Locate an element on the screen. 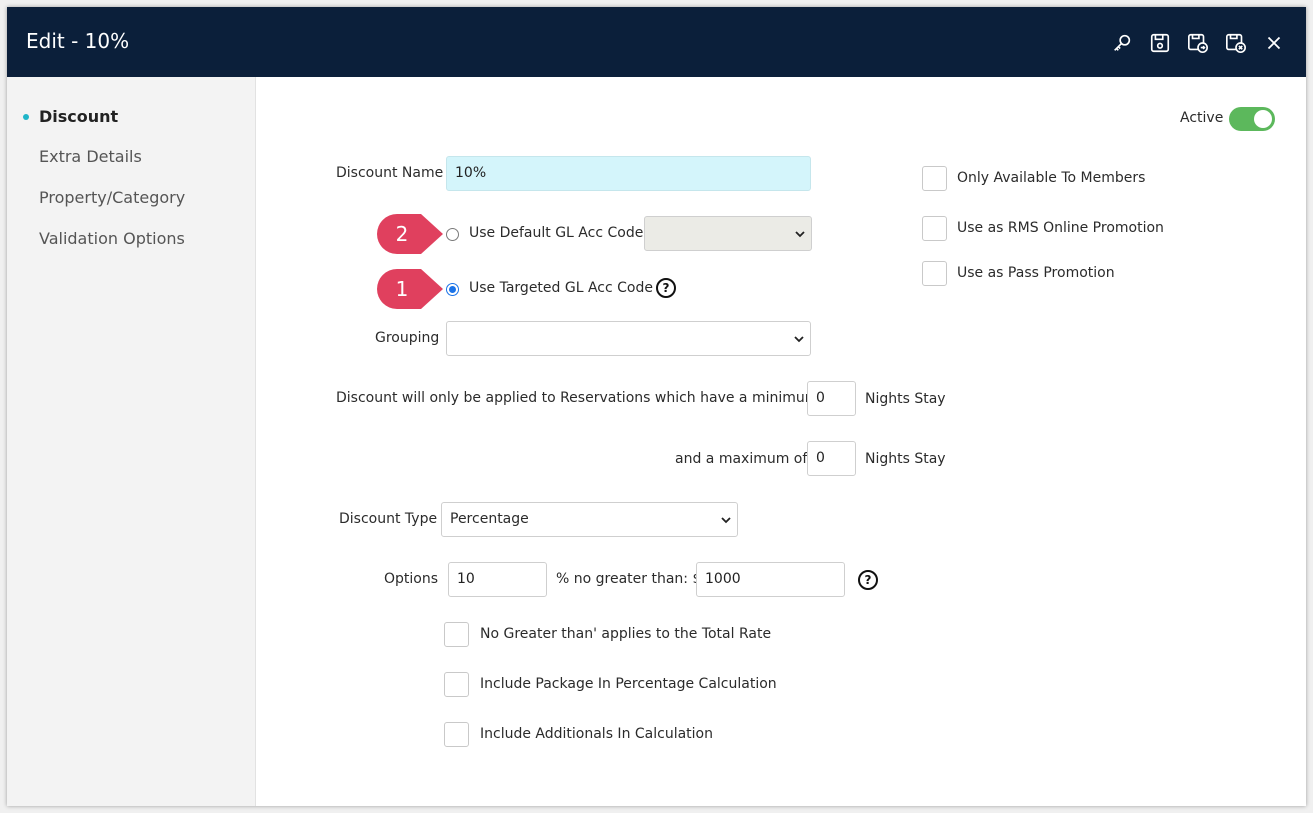  min-nights-unit-label: Nights Stay is located at coordinates (905, 399).